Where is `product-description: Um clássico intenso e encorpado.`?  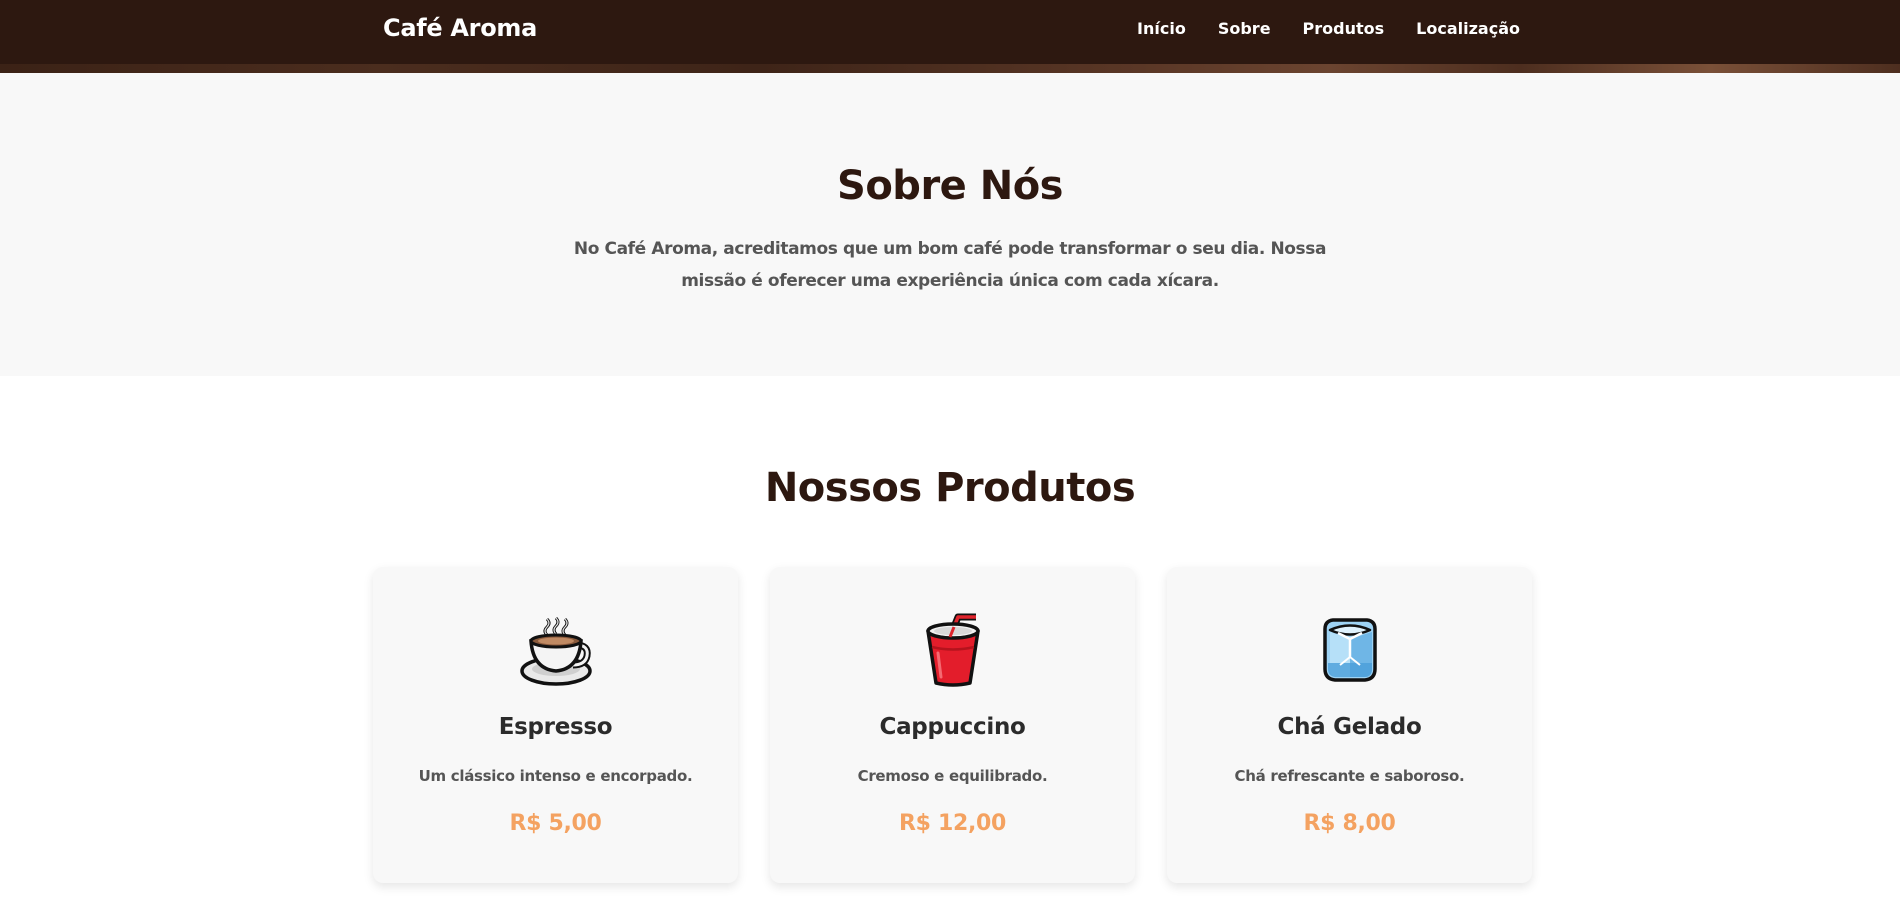 product-description: Um clássico intenso e encorpado. is located at coordinates (555, 776).